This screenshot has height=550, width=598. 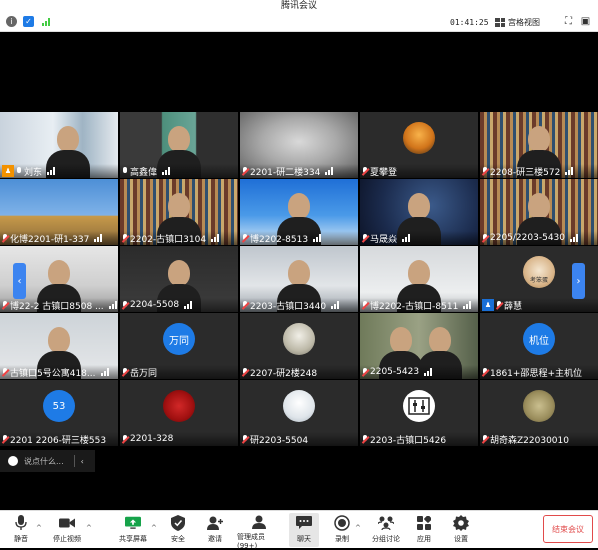 I want to click on fullscreen-icon: ⛶, so click(x=568, y=21).